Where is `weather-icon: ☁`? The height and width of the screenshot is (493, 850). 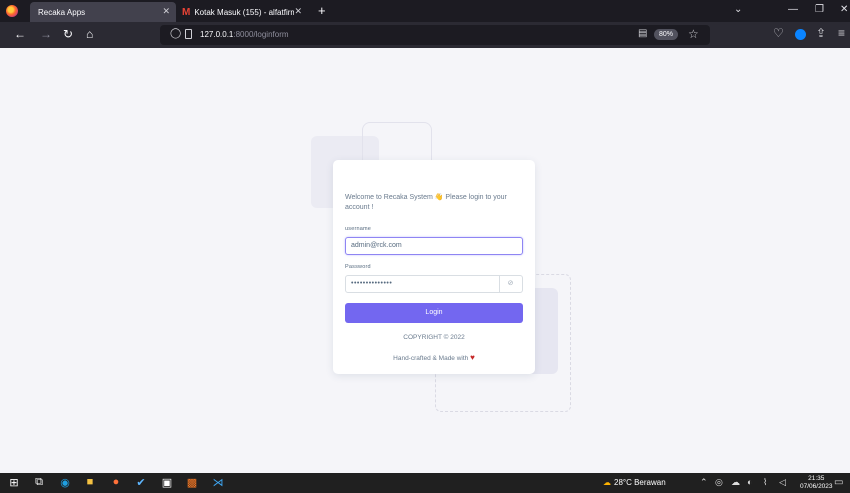
weather-icon: ☁ is located at coordinates (607, 482).